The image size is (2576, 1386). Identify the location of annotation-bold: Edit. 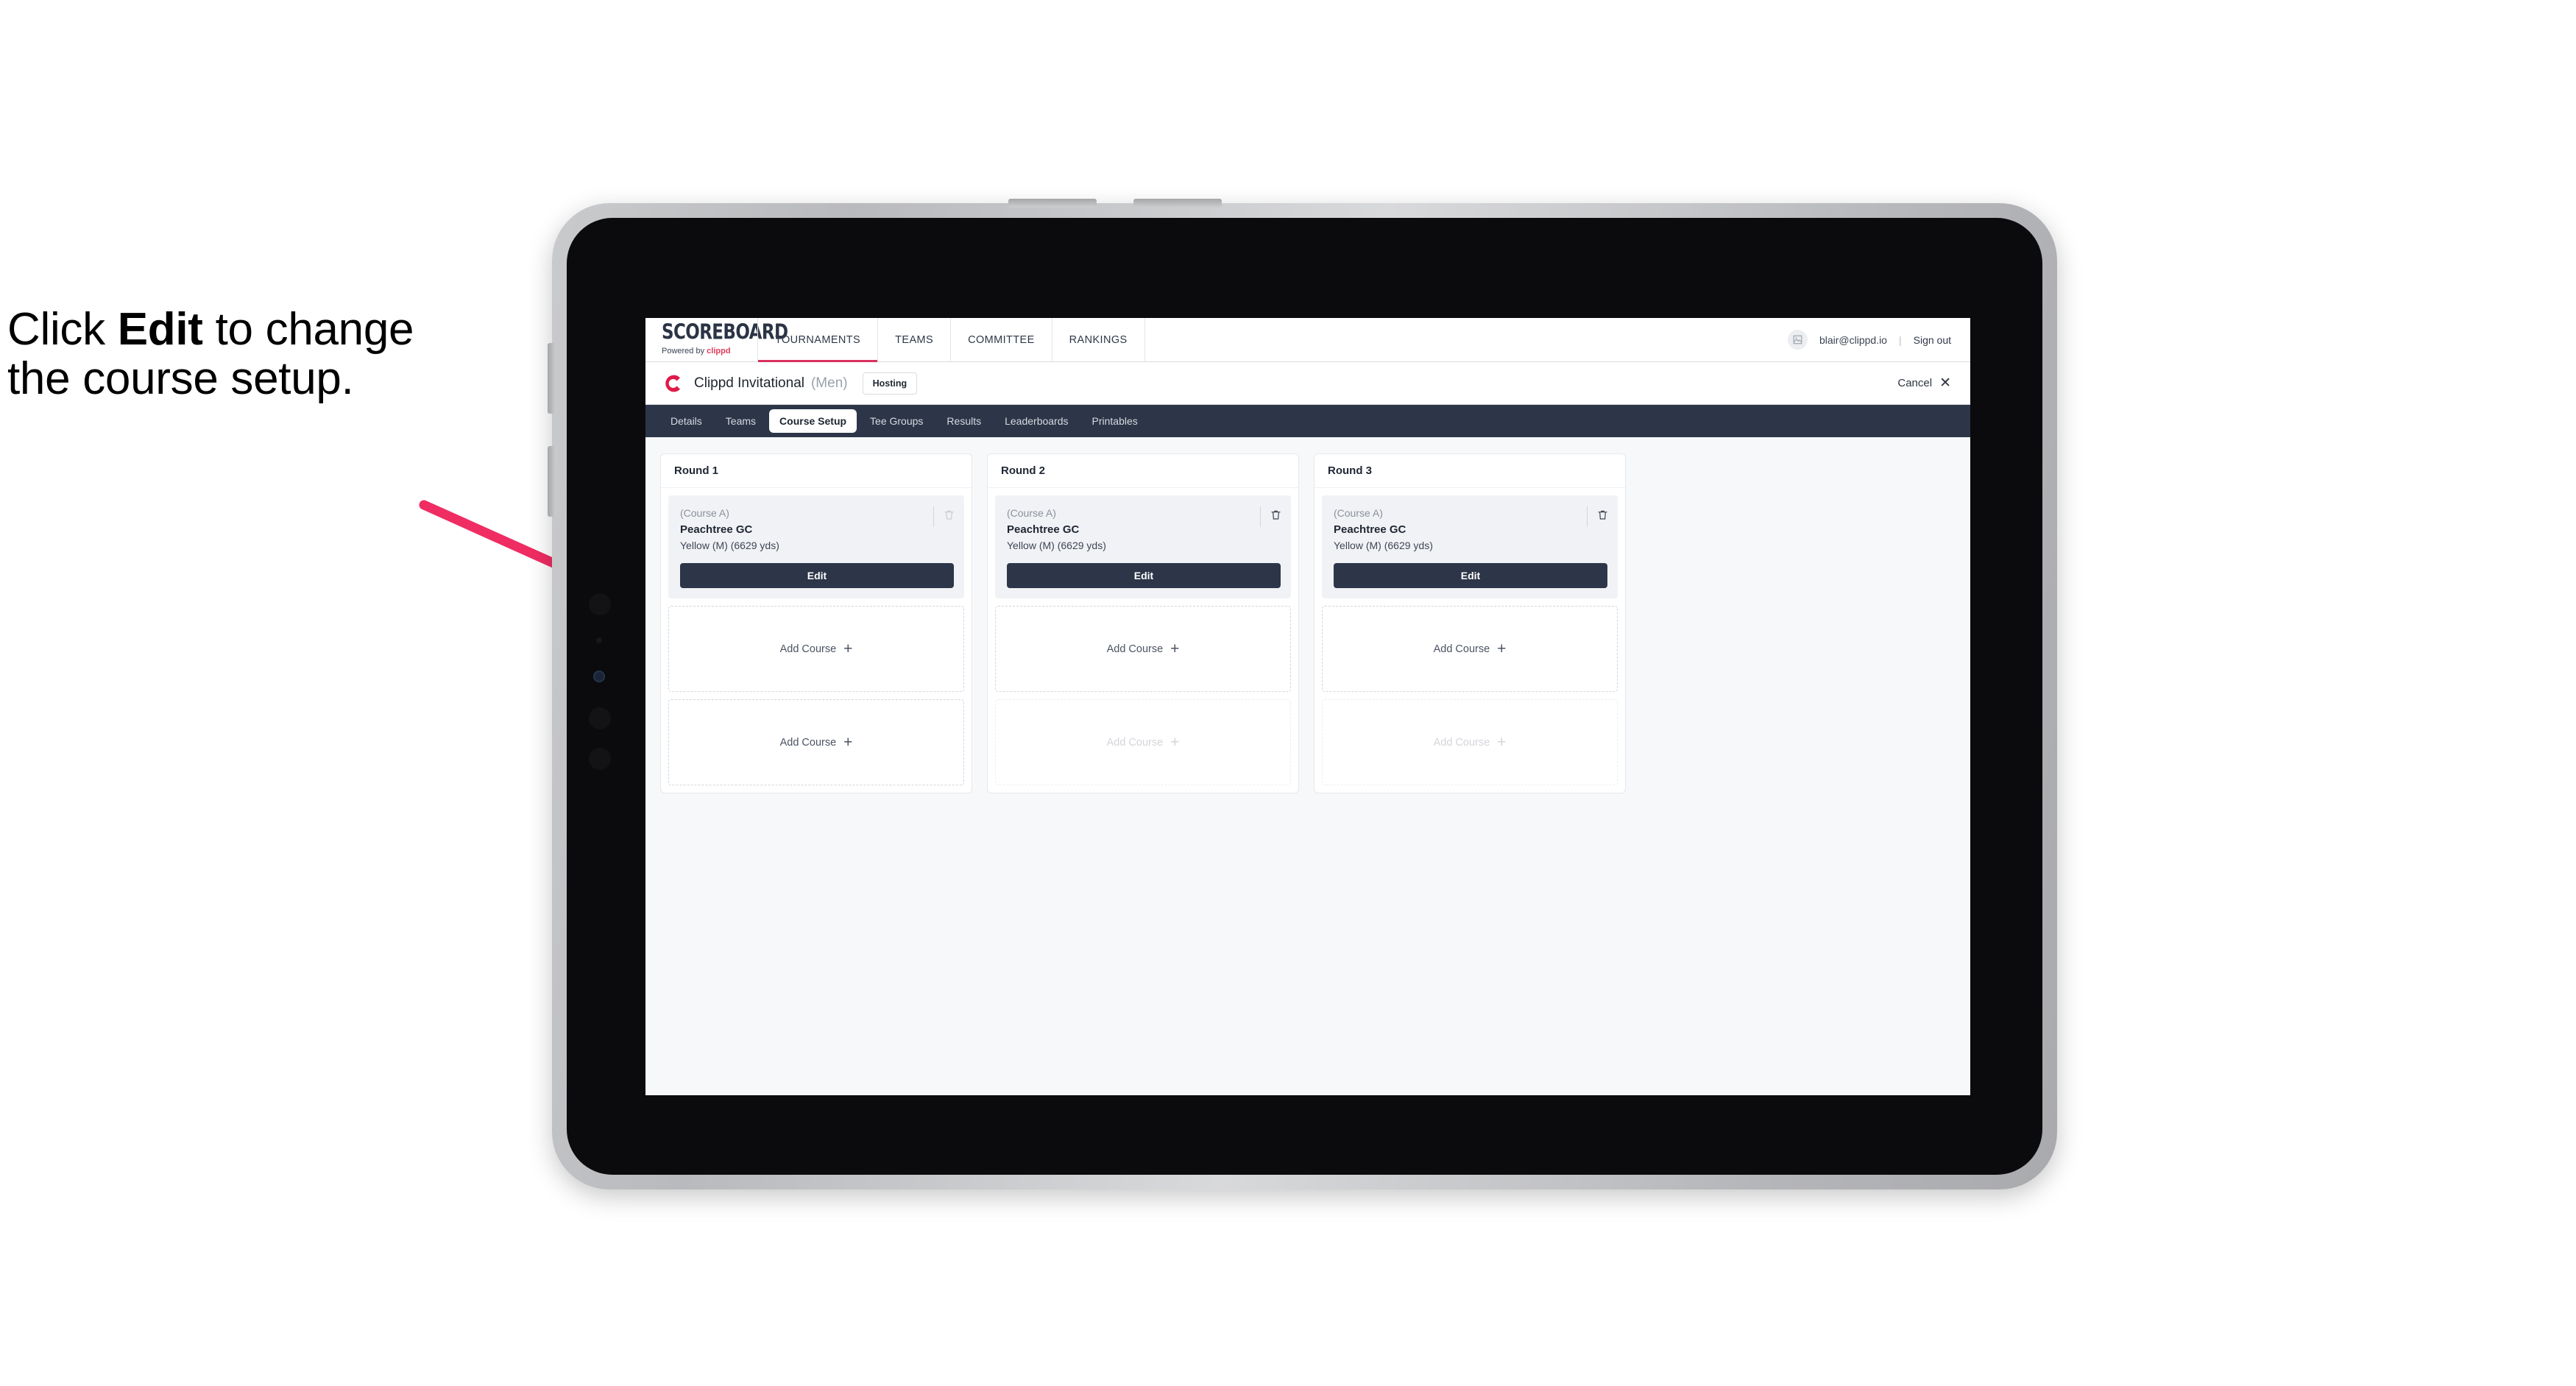
(160, 329).